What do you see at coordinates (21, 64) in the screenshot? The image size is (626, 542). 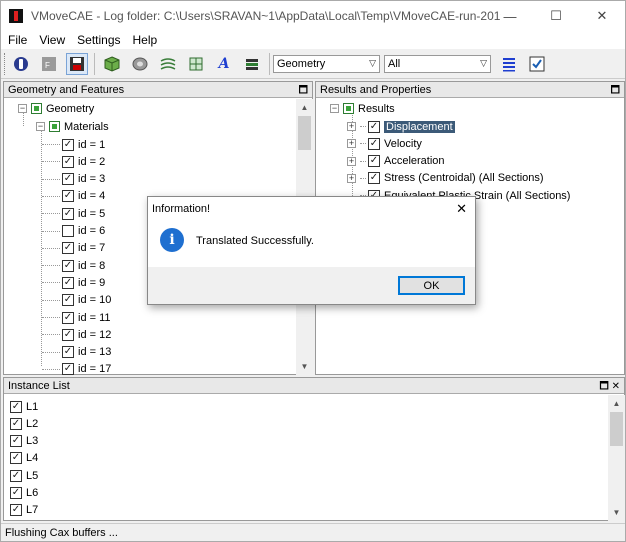 I see `open-file-icon` at bounding box center [21, 64].